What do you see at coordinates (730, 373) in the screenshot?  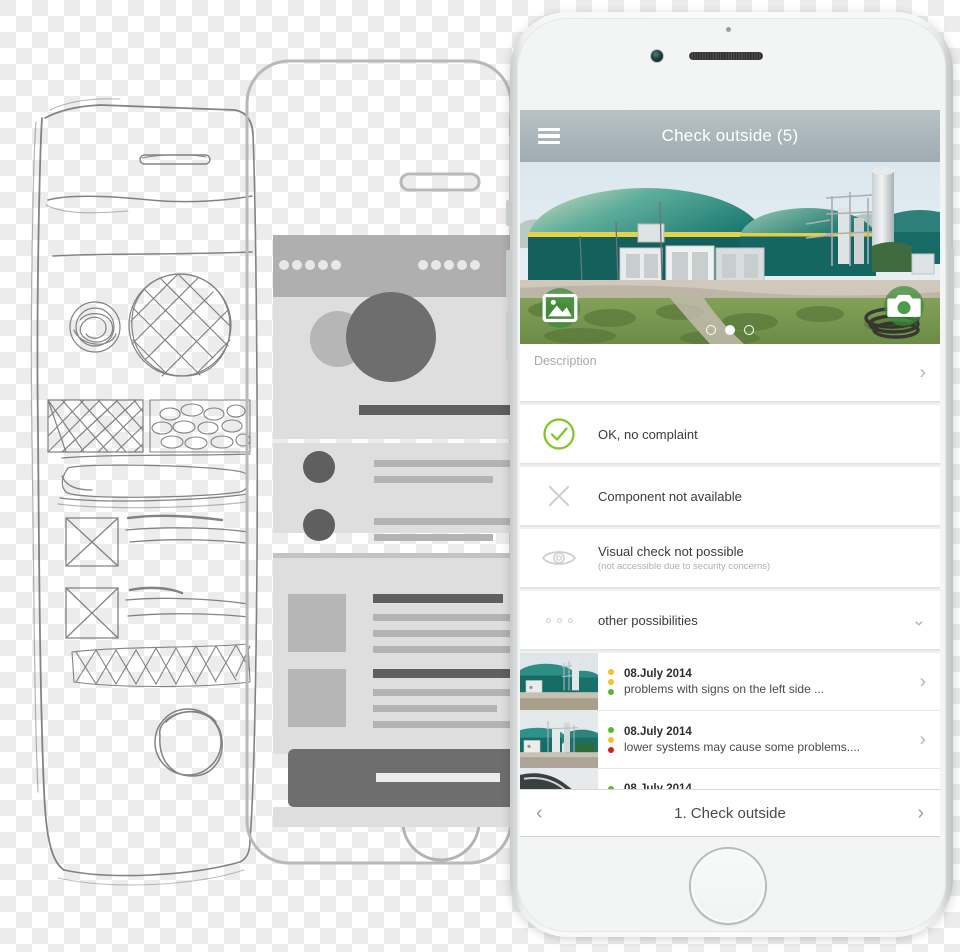 I see `description-field: Description ›` at bounding box center [730, 373].